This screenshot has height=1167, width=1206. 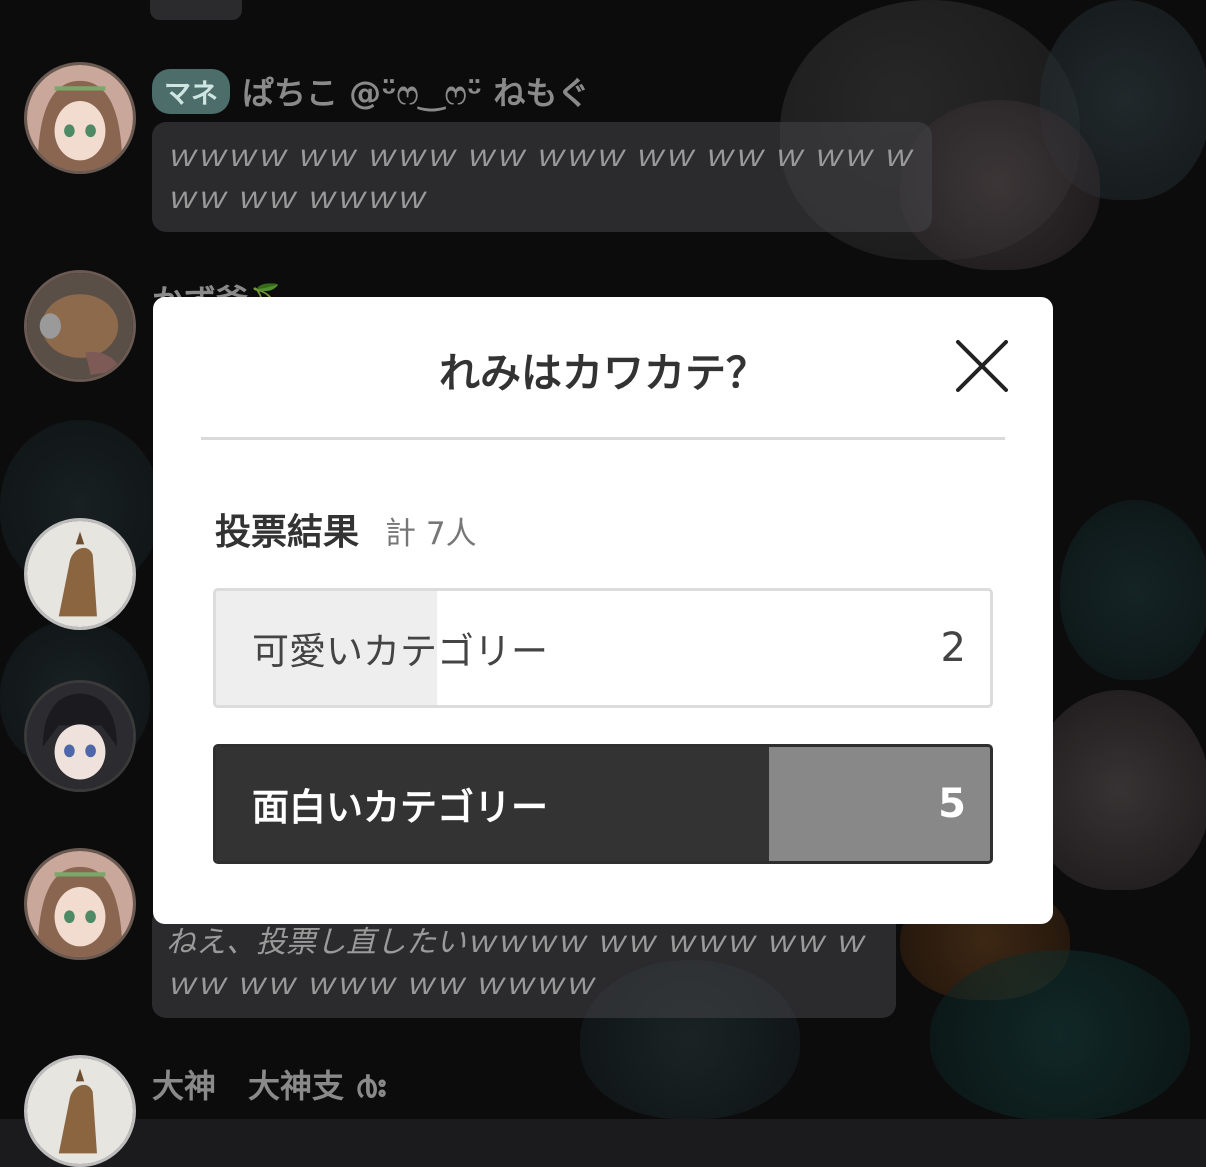 I want to click on message-header: 大神 大神支 ൪ഃ, so click(x=268, y=1084).